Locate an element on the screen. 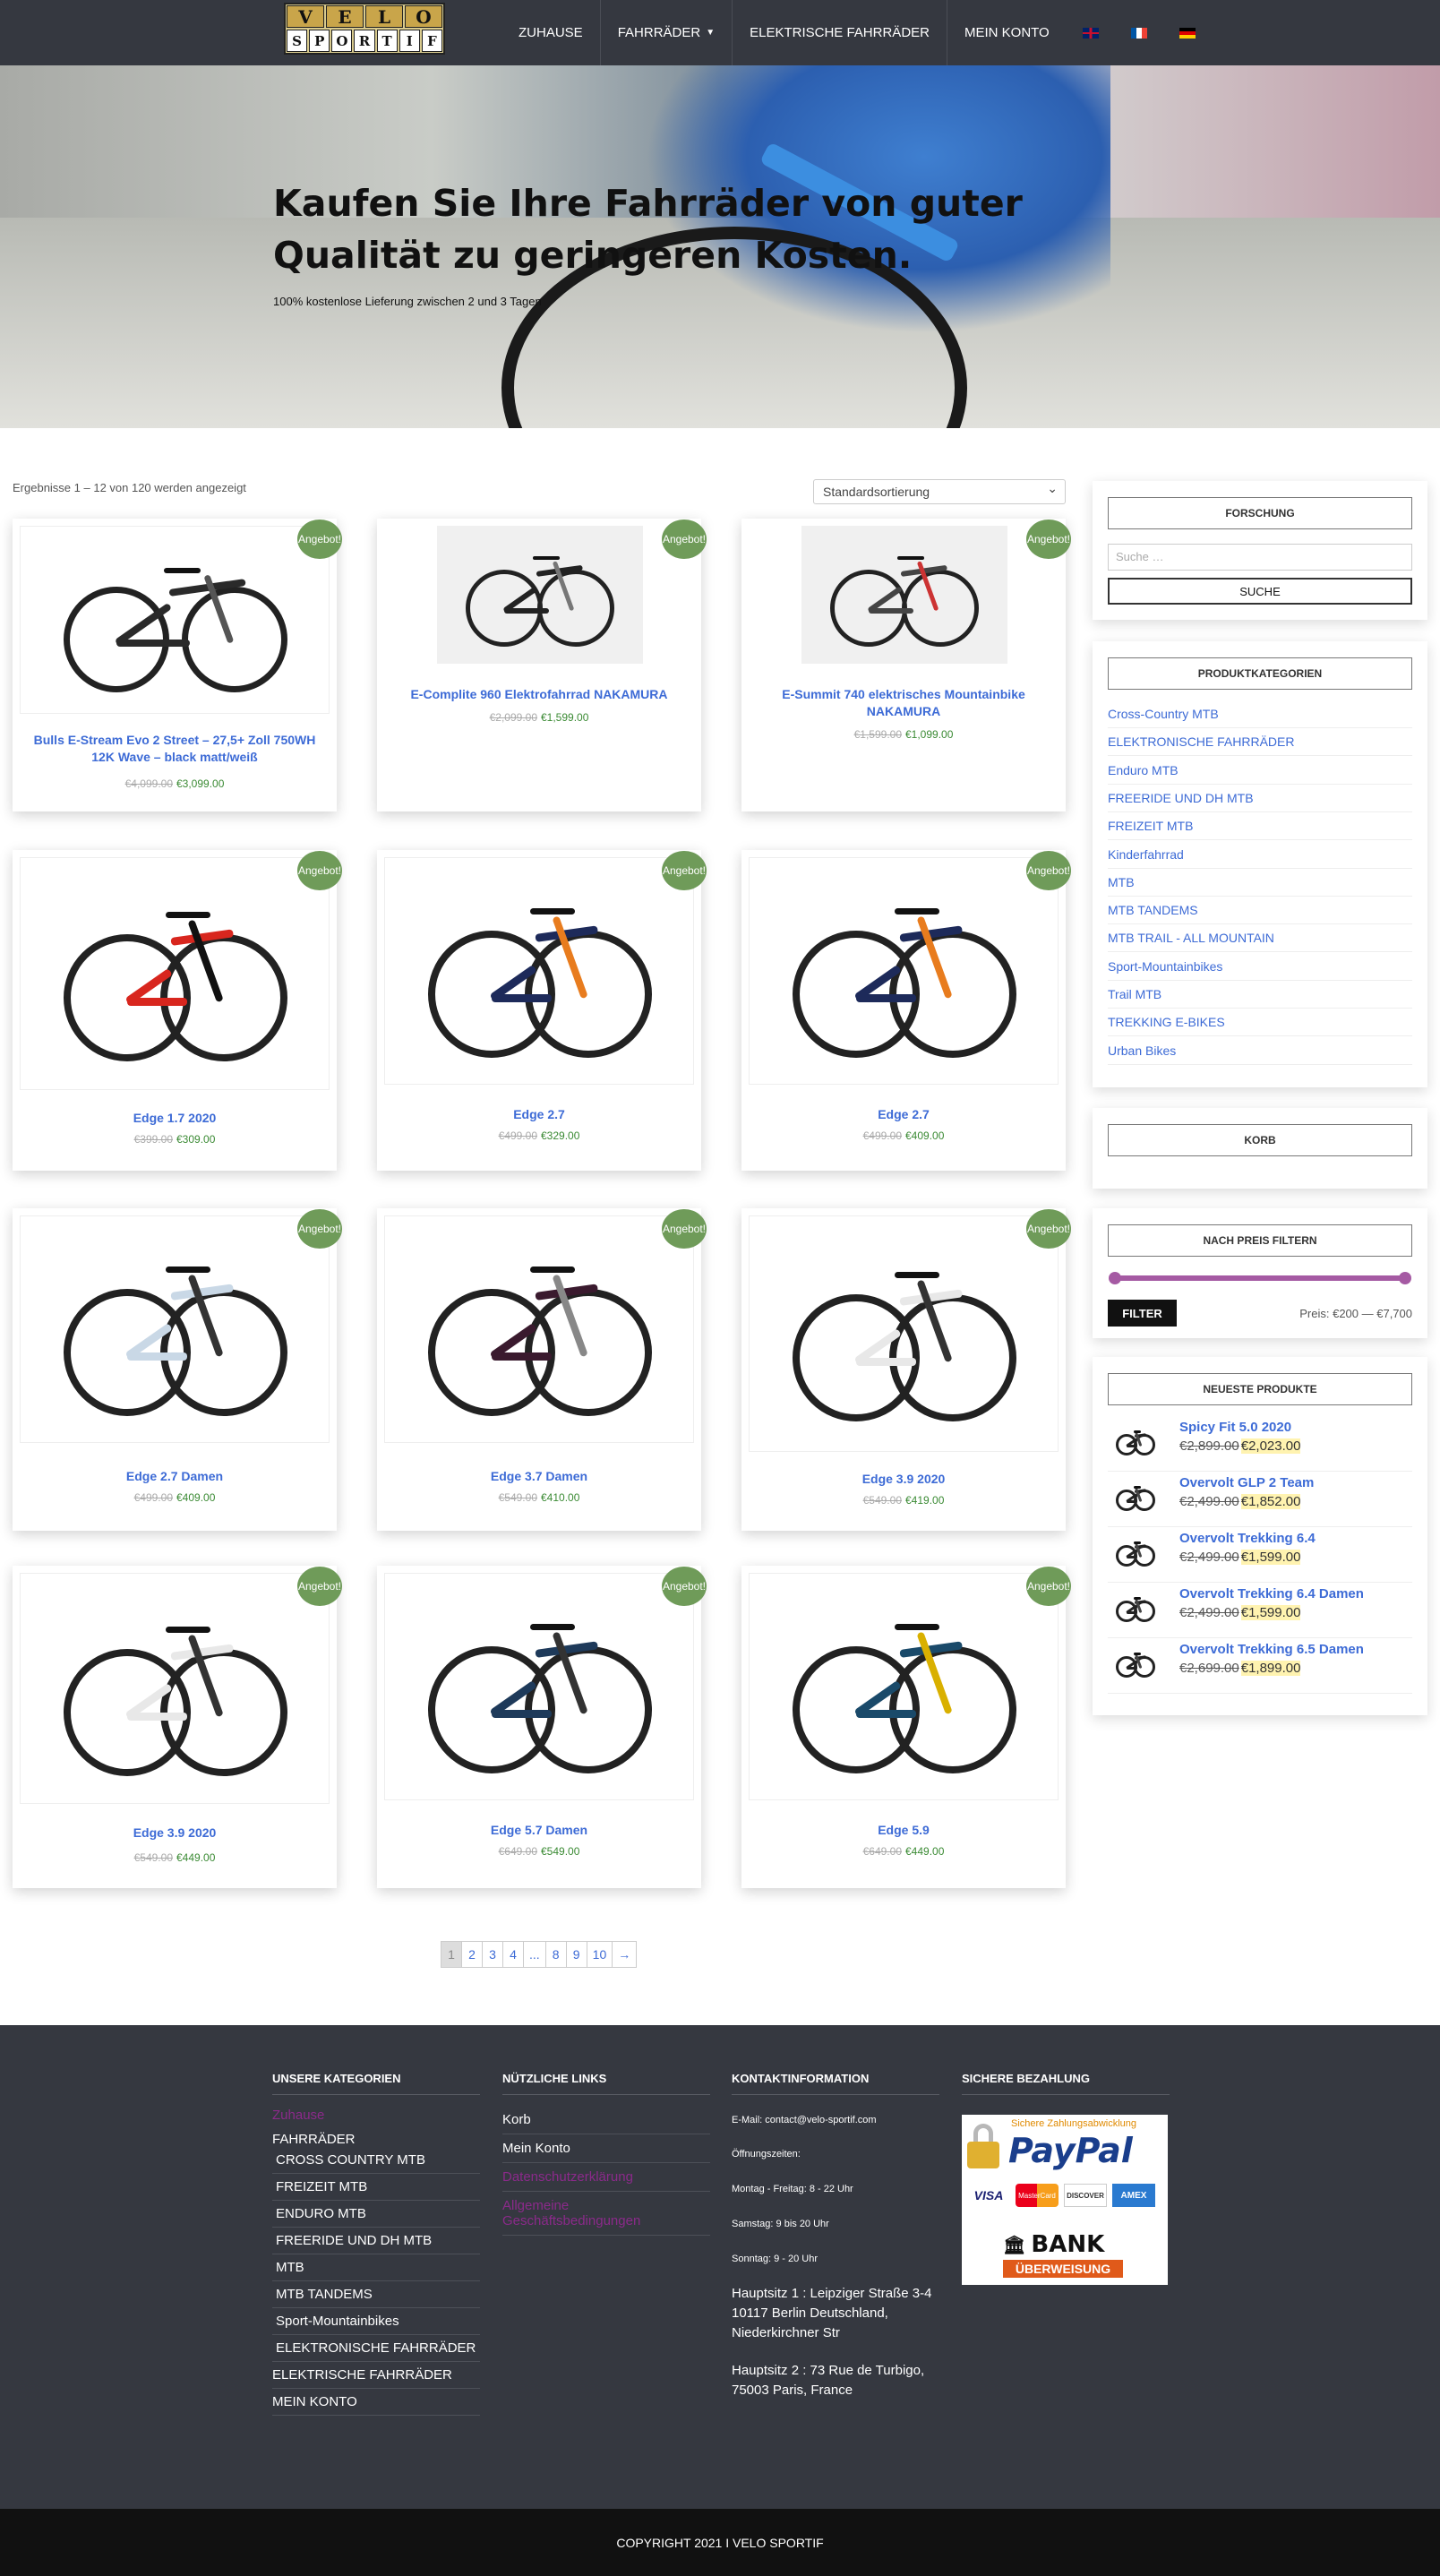 The height and width of the screenshot is (2576, 1440). footer-sub-link: CROSS COUNTRY MTB is located at coordinates (376, 2160).